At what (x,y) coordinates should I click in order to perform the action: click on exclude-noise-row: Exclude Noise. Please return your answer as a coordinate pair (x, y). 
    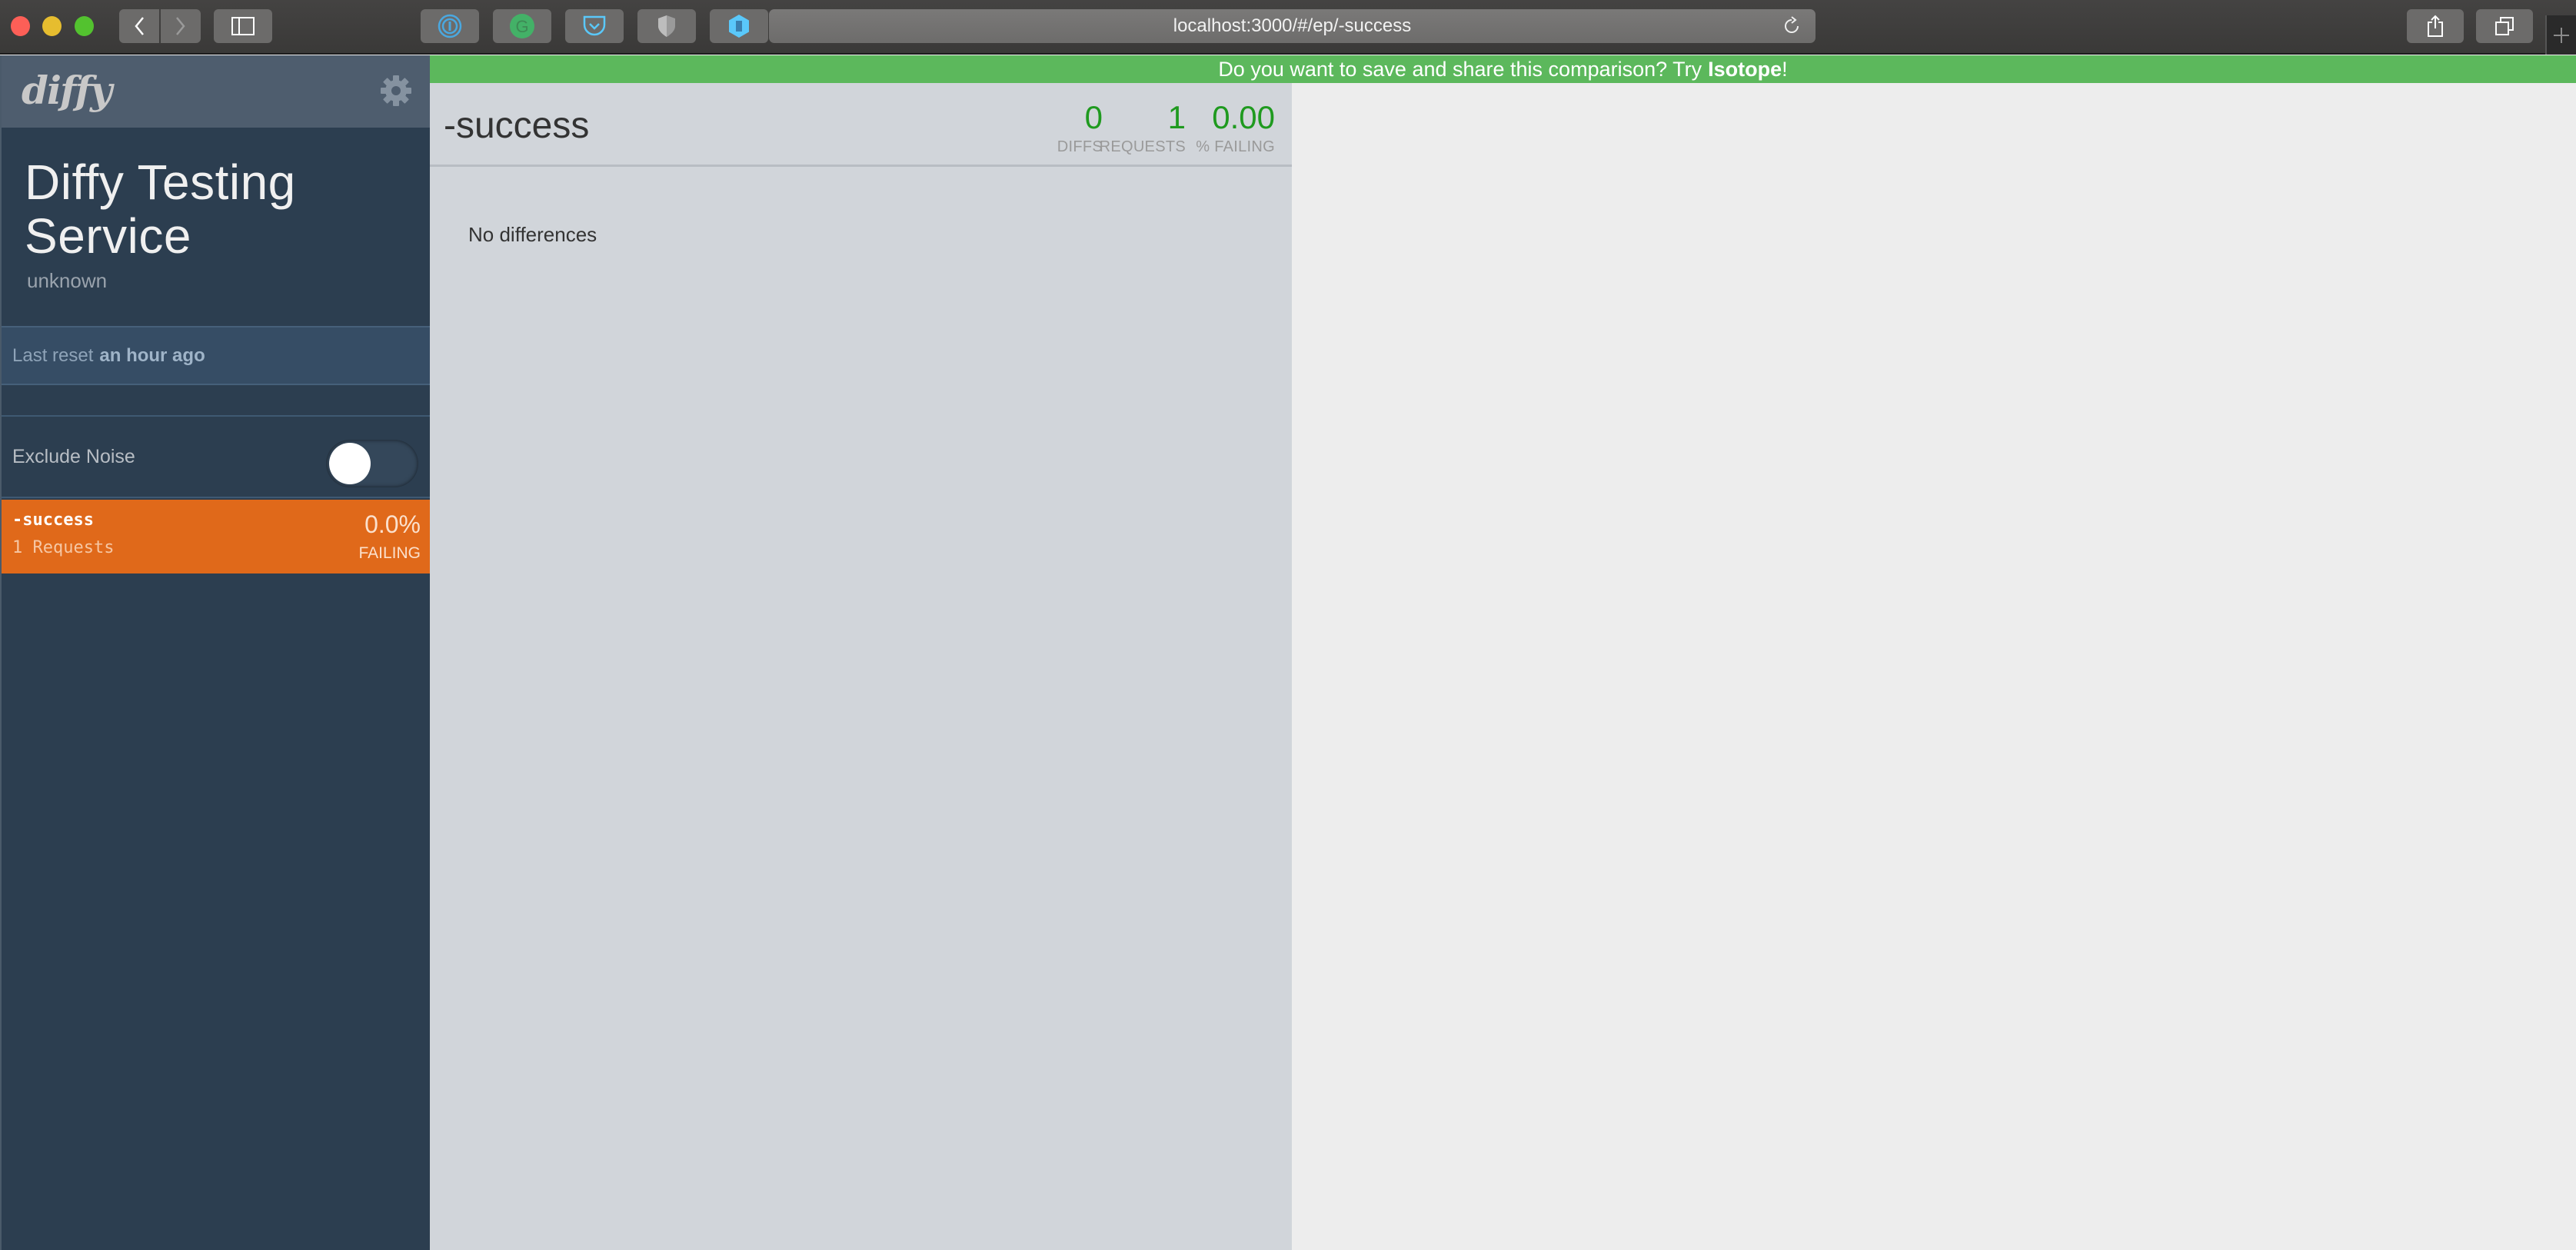
    Looking at the image, I should click on (216, 456).